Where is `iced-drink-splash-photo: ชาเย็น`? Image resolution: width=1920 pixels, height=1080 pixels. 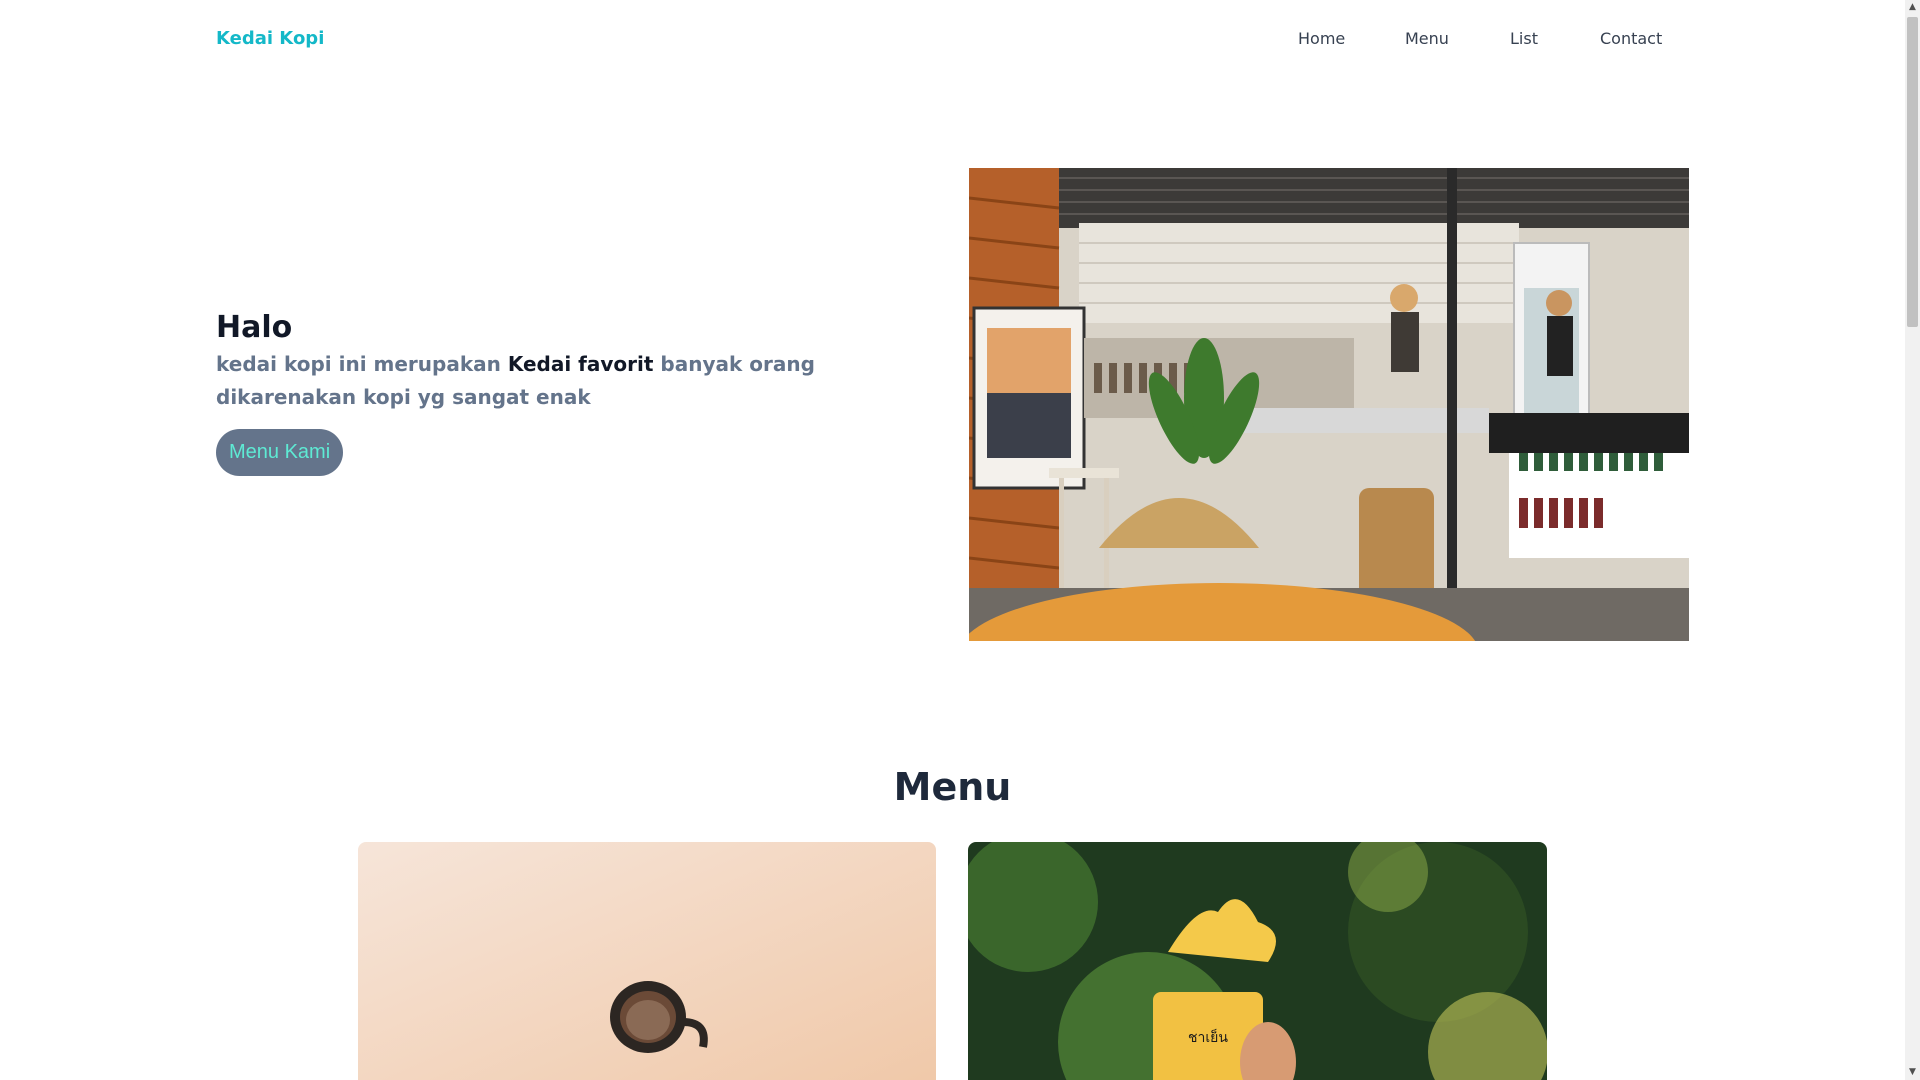
iced-drink-splash-photo: ชาเย็น is located at coordinates (1257, 961).